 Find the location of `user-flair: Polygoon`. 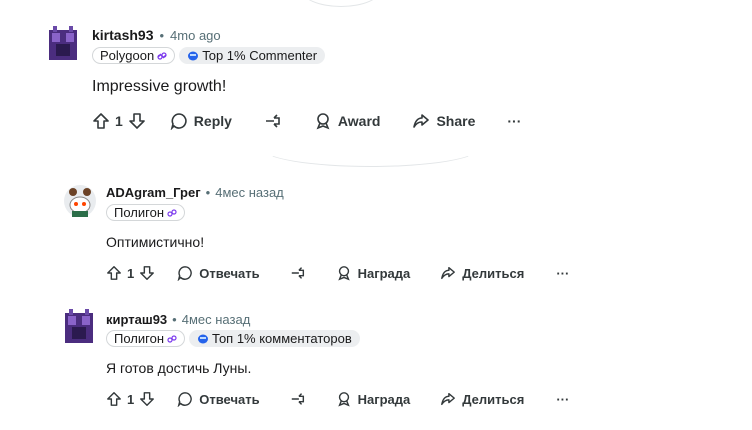

user-flair: Polygoon is located at coordinates (134, 55).